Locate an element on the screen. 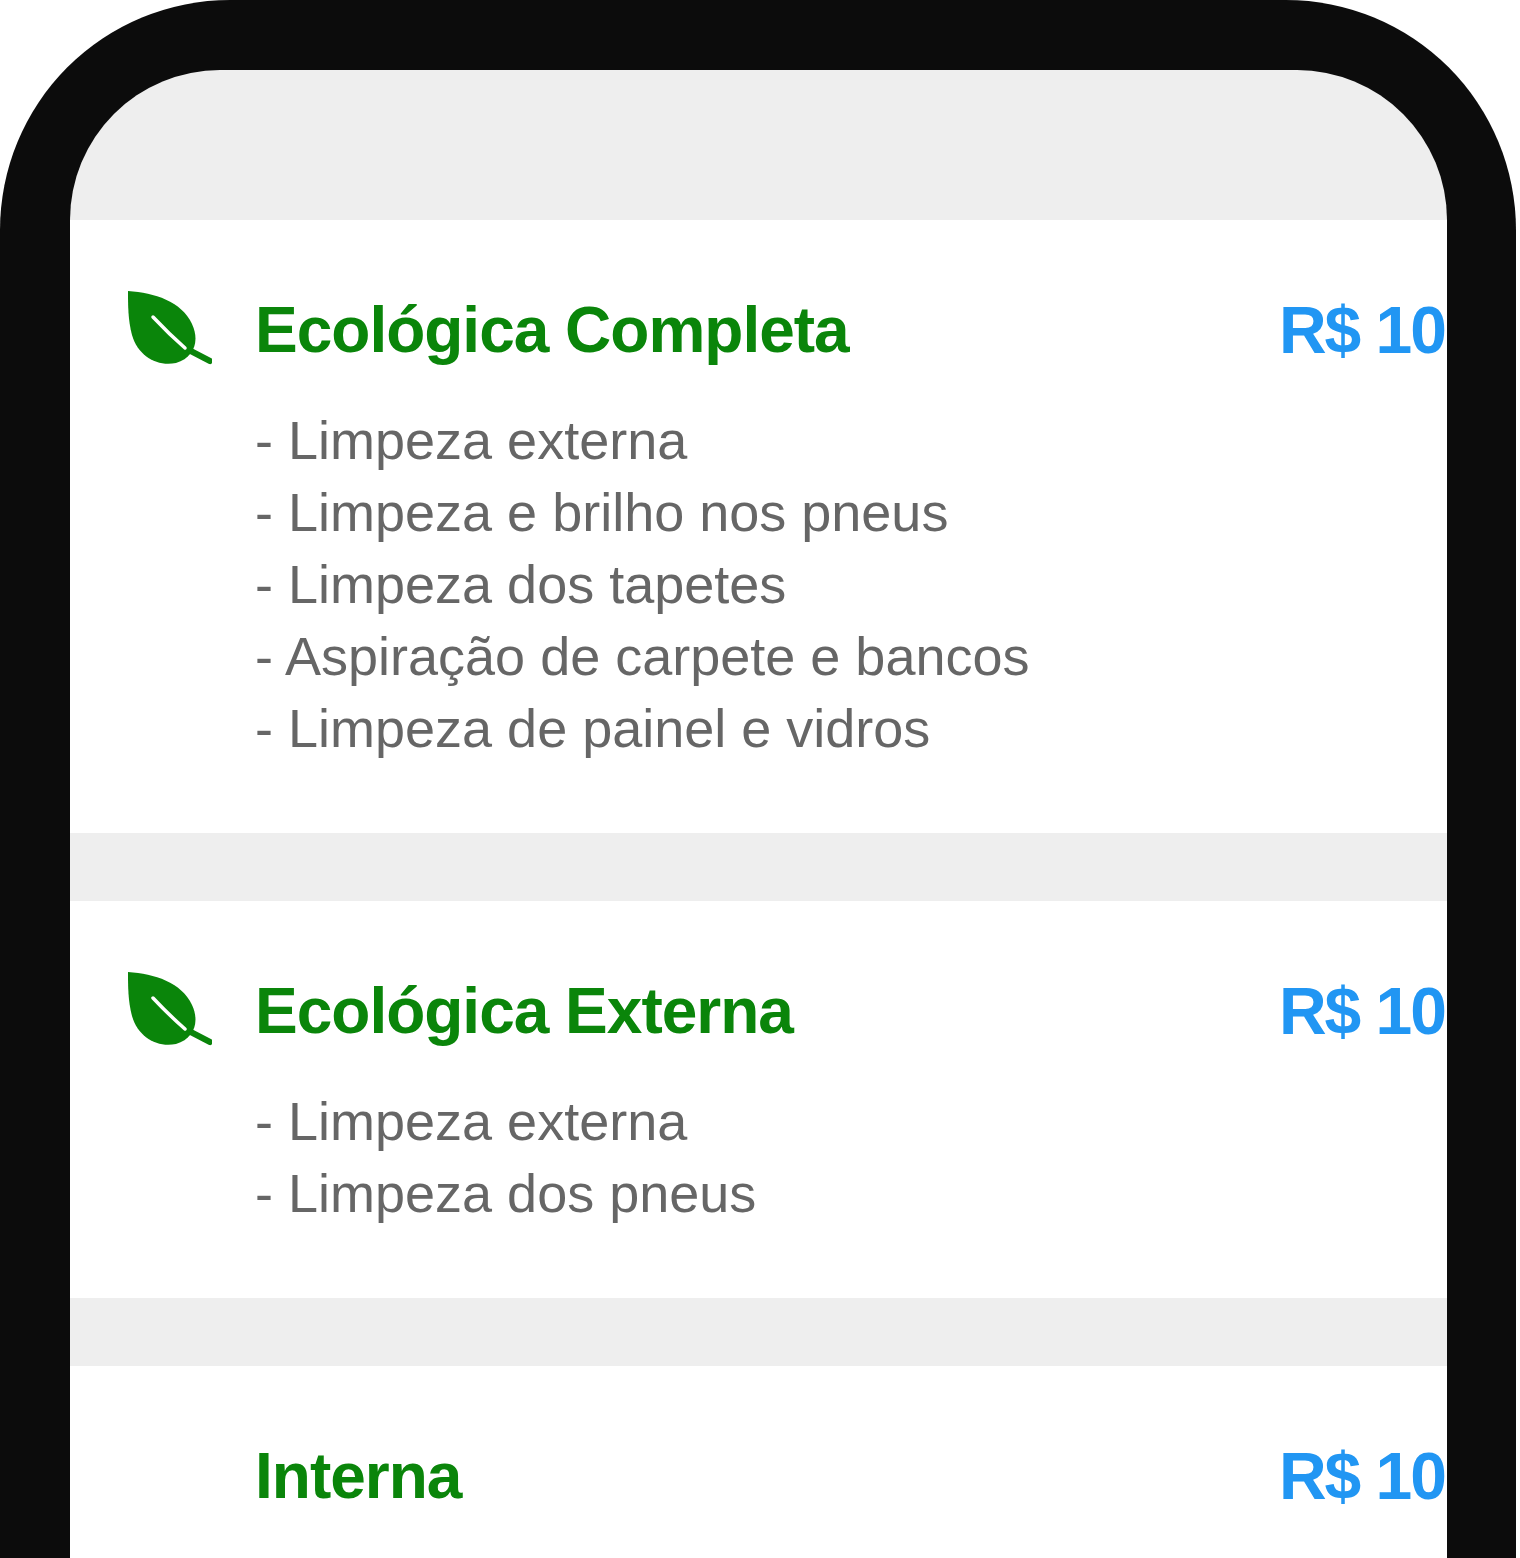  feature-item: - Limpeza dos tapetes is located at coordinates (521, 584).